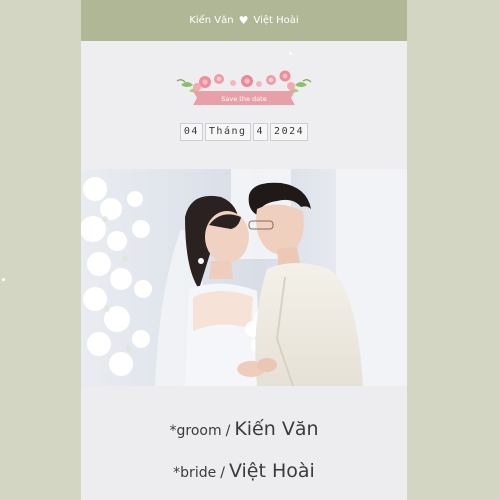 The width and height of the screenshot is (500, 500). I want to click on bride-name: Việt Hoài, so click(271, 471).